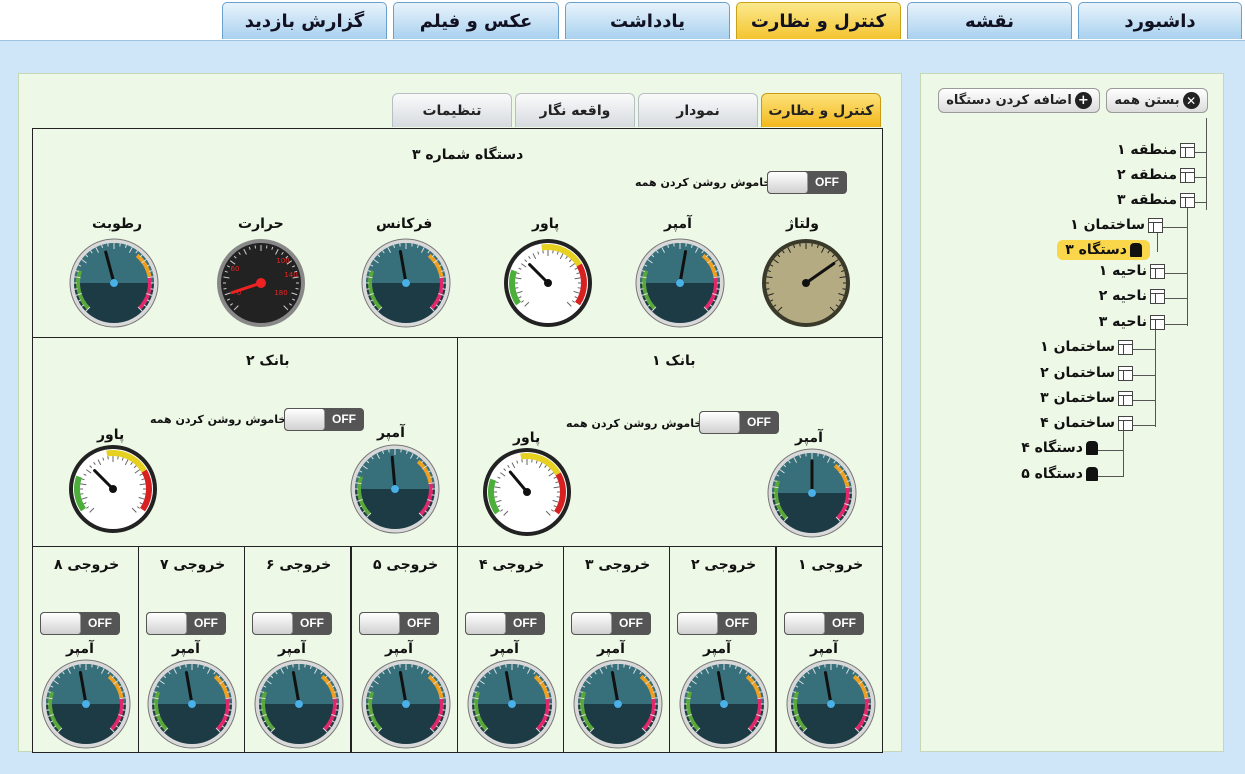  I want to click on tree-node: منطقه ۳, so click(1156, 200).